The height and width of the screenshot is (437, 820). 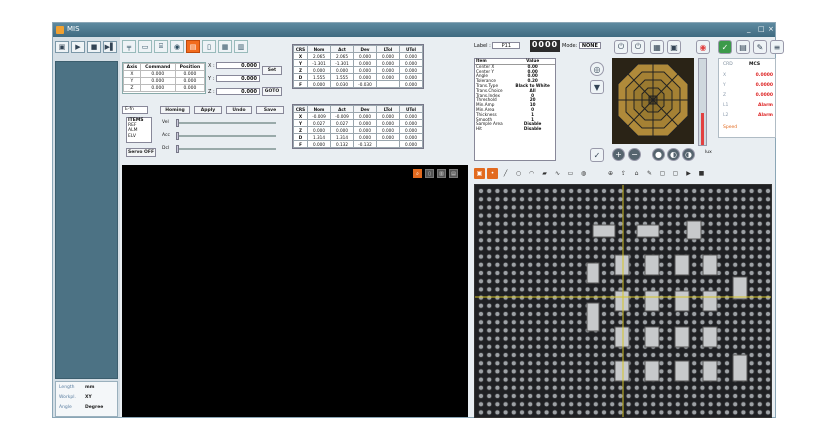 What do you see at coordinates (589, 45) in the screenshot?
I see `mode-dropdown: NONE` at bounding box center [589, 45].